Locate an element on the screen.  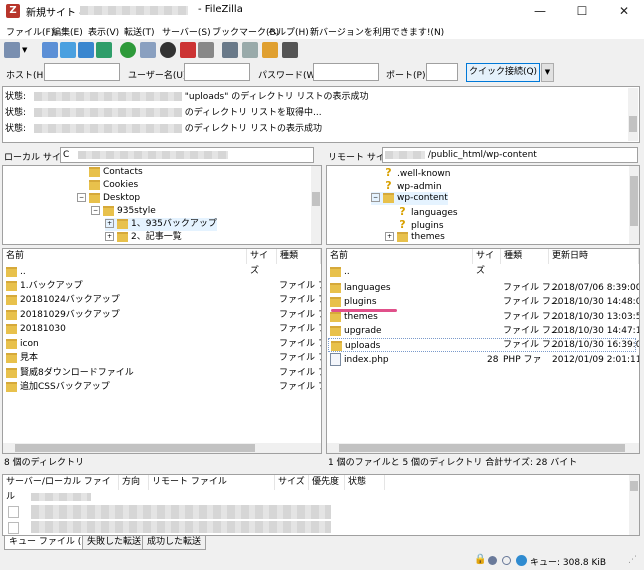
remote-tree-scrollbar is located at coordinates (634, 205).